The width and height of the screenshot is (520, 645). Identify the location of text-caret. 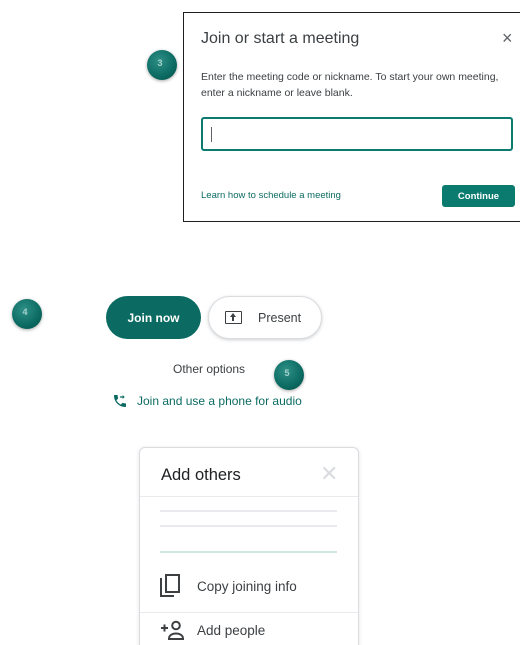
(211, 134).